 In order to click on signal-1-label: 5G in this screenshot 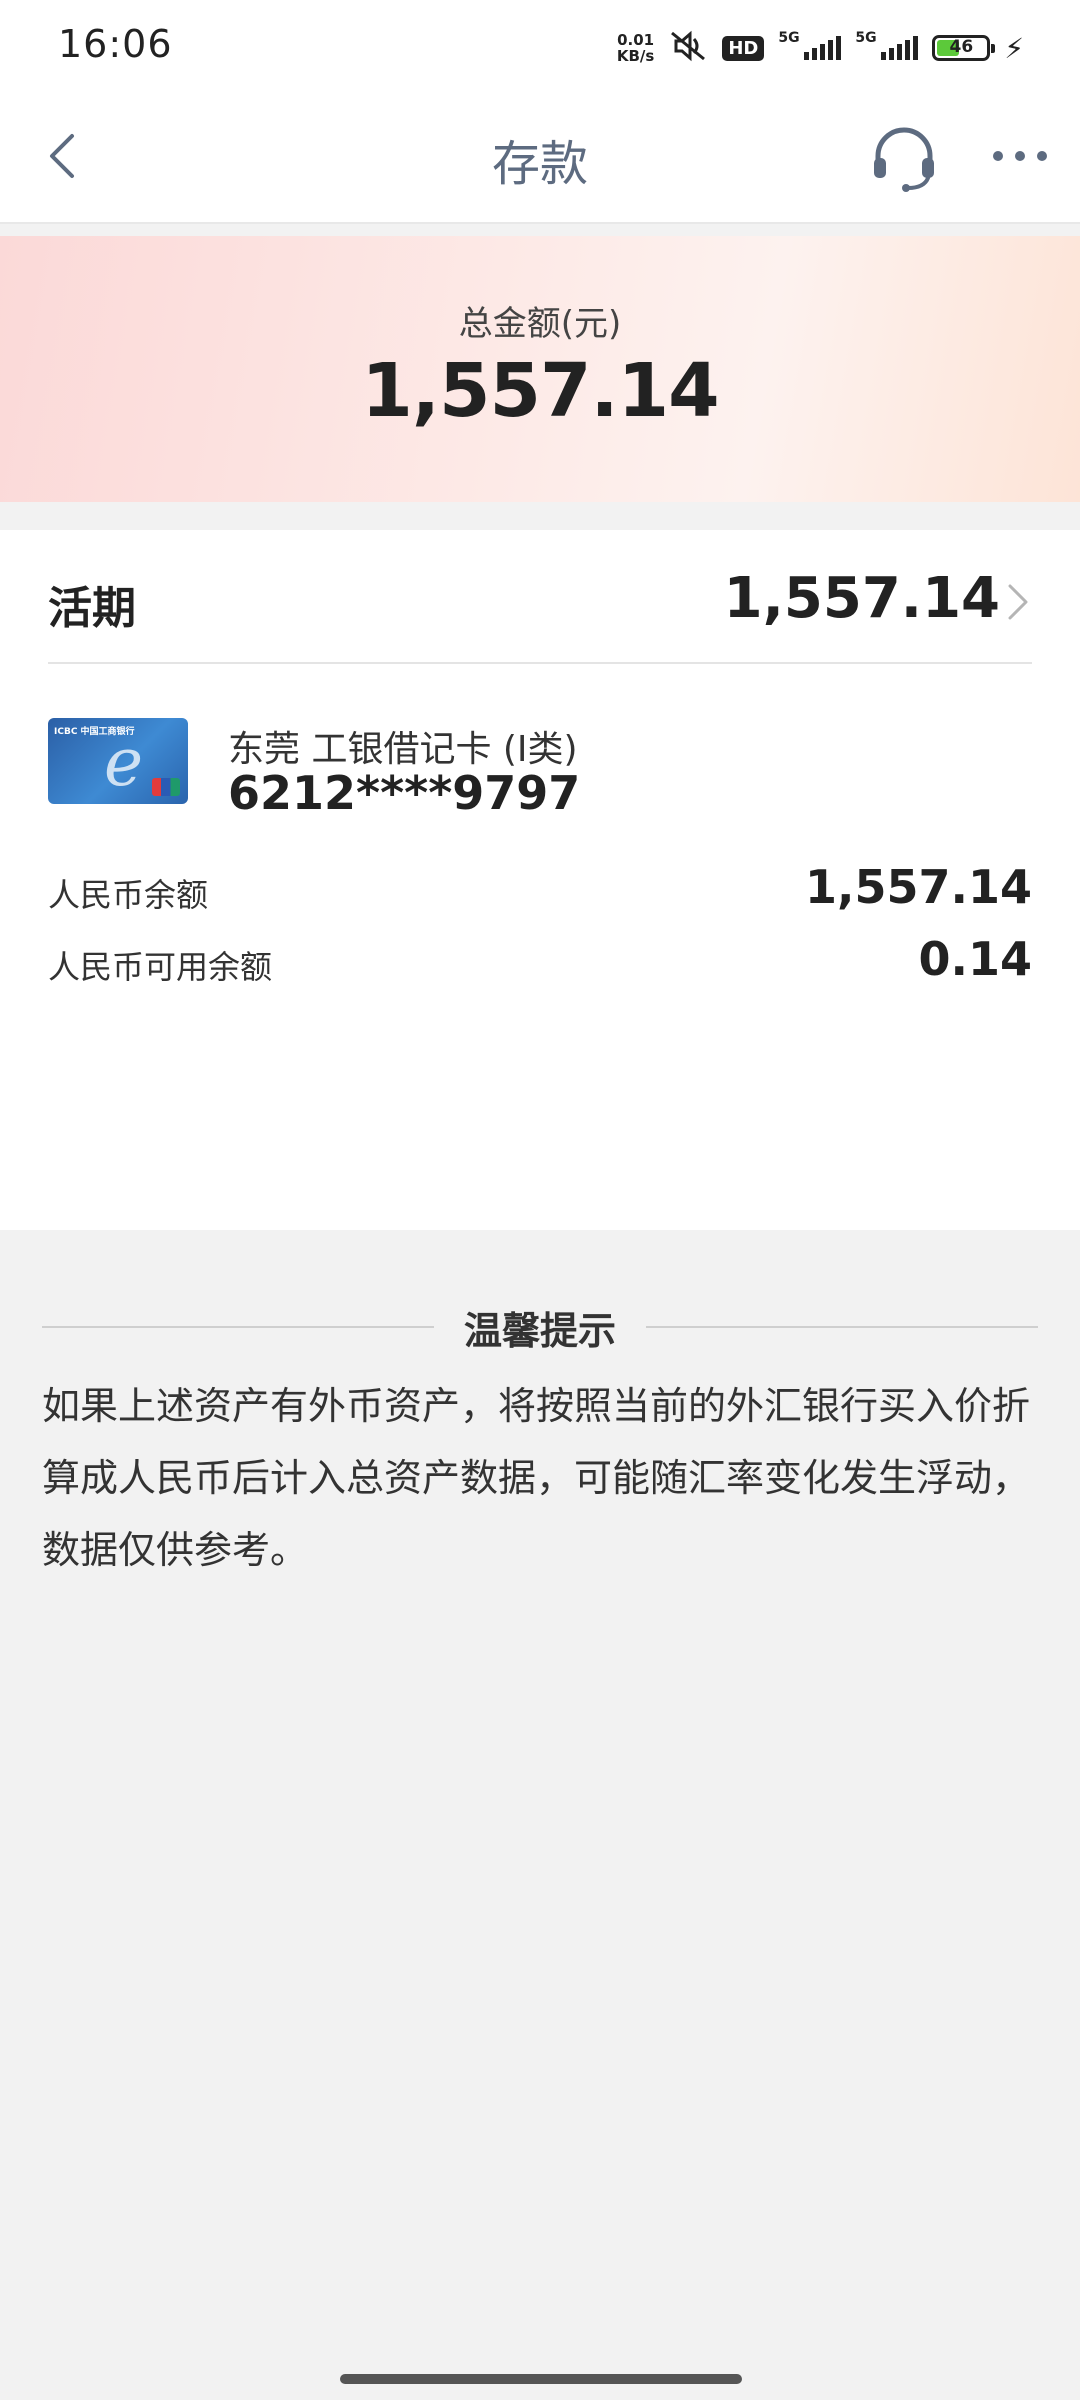, I will do `click(789, 38)`.